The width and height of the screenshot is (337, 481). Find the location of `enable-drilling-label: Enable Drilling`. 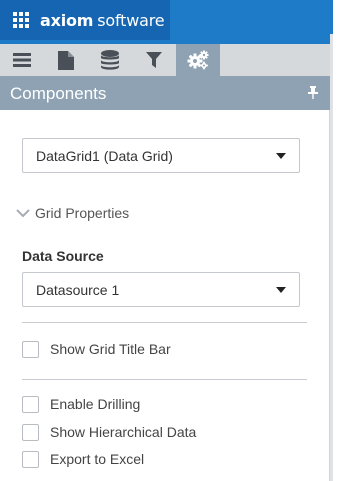

enable-drilling-label: Enable Drilling is located at coordinates (95, 404).